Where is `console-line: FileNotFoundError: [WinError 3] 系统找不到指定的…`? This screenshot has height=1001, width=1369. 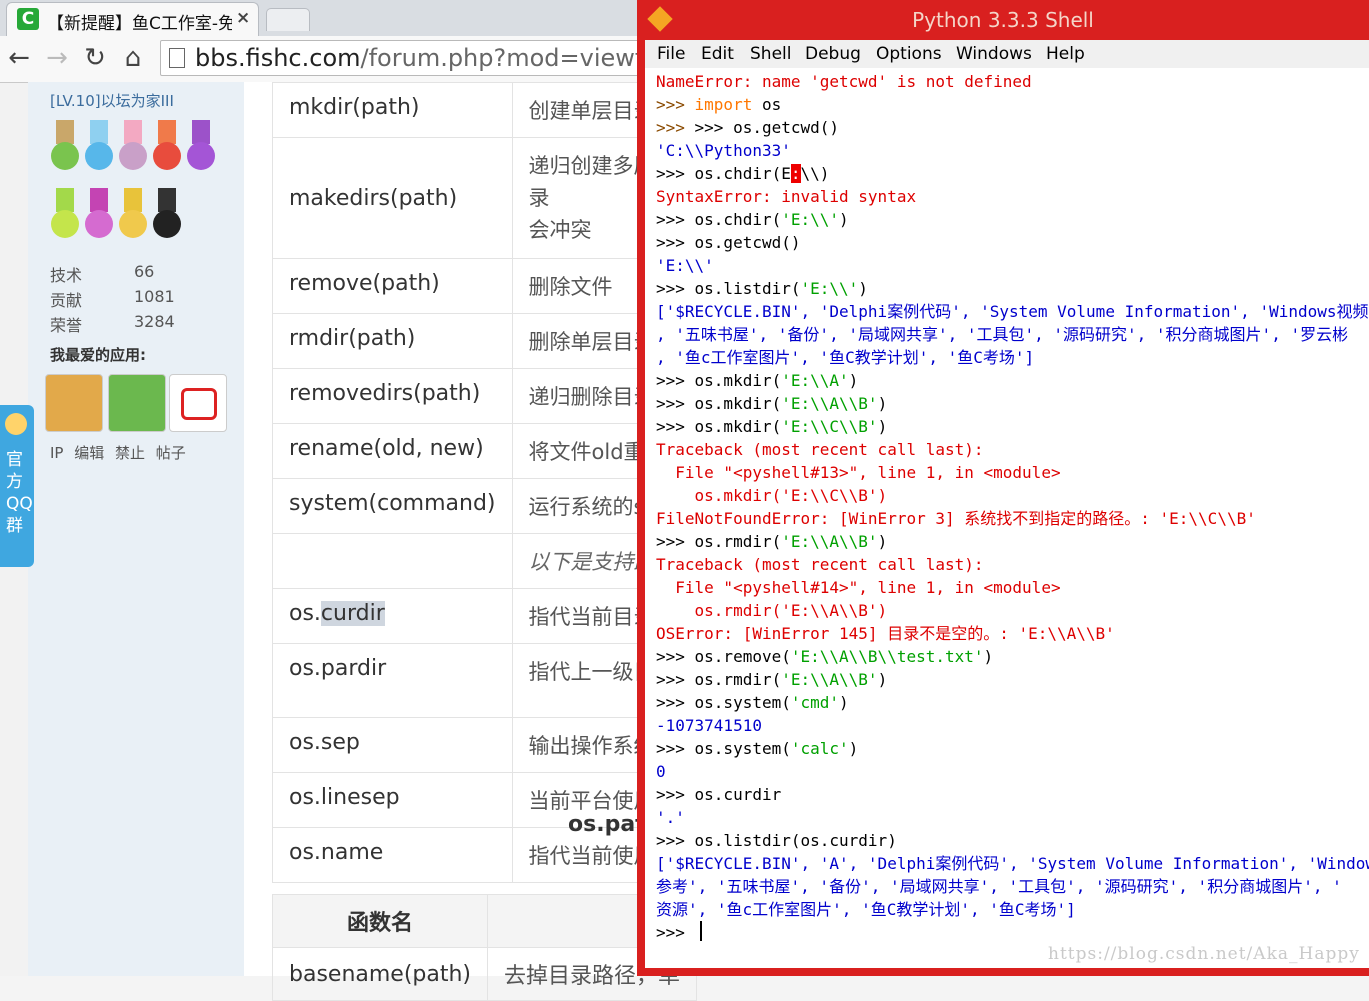
console-line: FileNotFoundError: [WinError 3] 系统找不到指定的… is located at coordinates (956, 518).